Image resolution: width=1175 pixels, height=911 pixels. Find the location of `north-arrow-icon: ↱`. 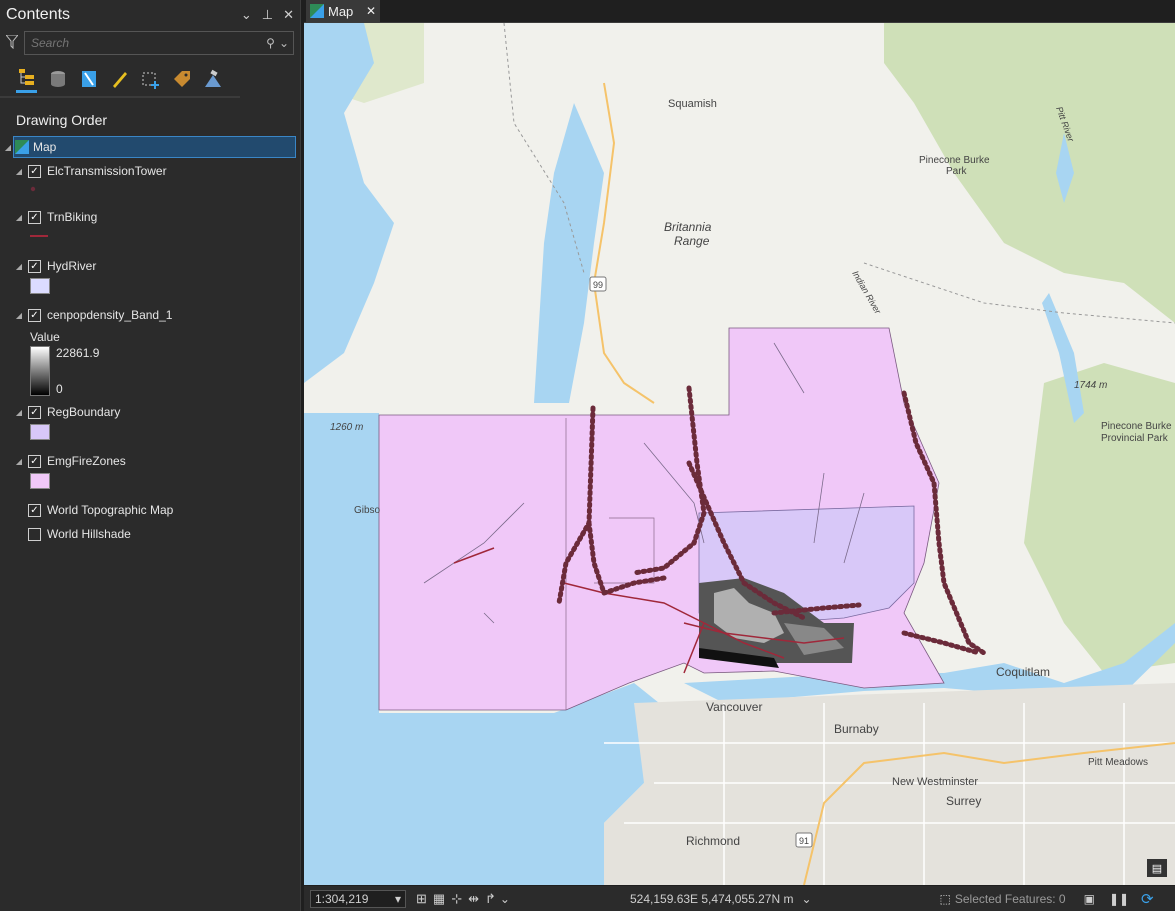

north-arrow-icon: ↱ is located at coordinates (490, 899).